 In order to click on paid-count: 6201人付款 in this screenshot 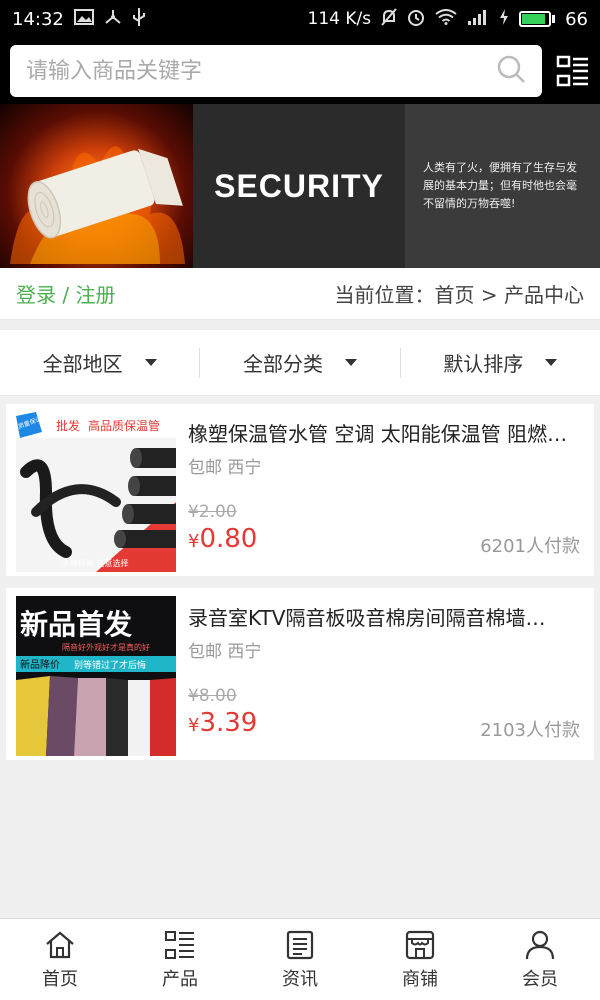, I will do `click(530, 546)`.